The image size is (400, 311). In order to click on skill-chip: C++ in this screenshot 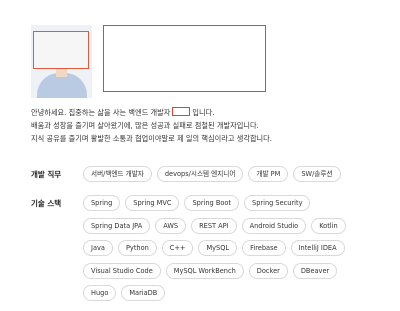, I will do `click(177, 248)`.